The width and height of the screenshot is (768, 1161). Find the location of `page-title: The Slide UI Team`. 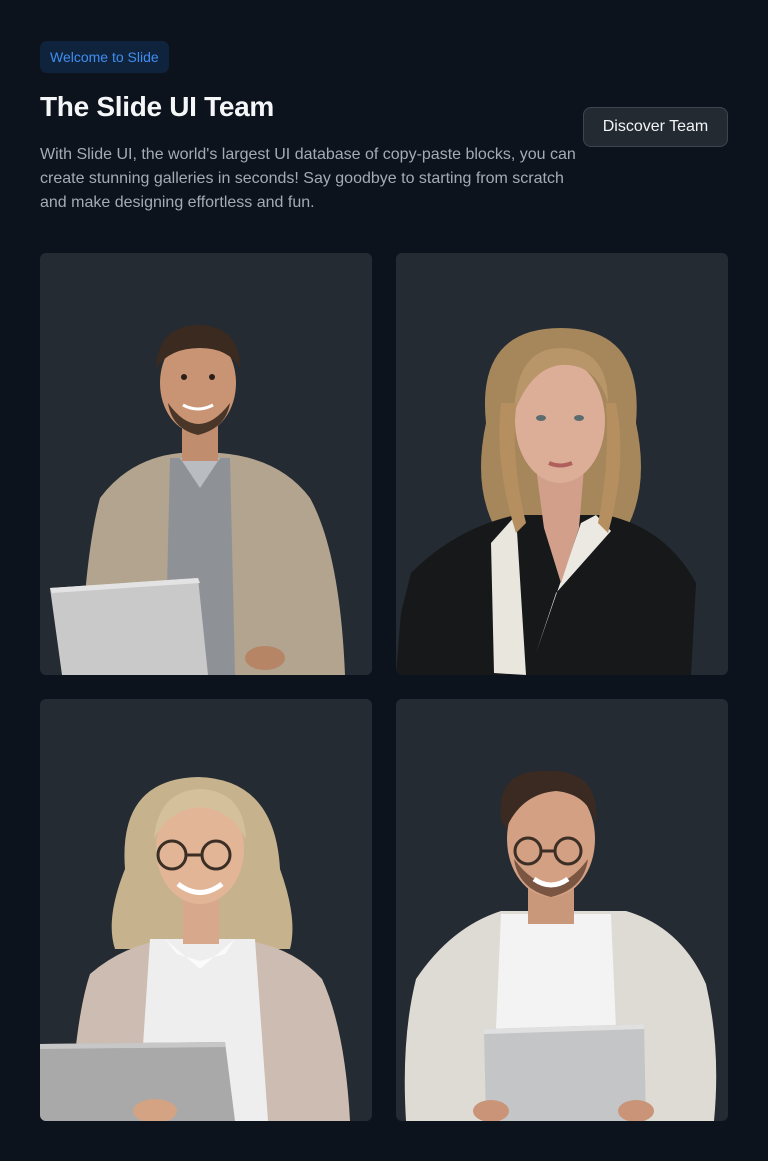

page-title: The Slide UI Team is located at coordinates (157, 106).